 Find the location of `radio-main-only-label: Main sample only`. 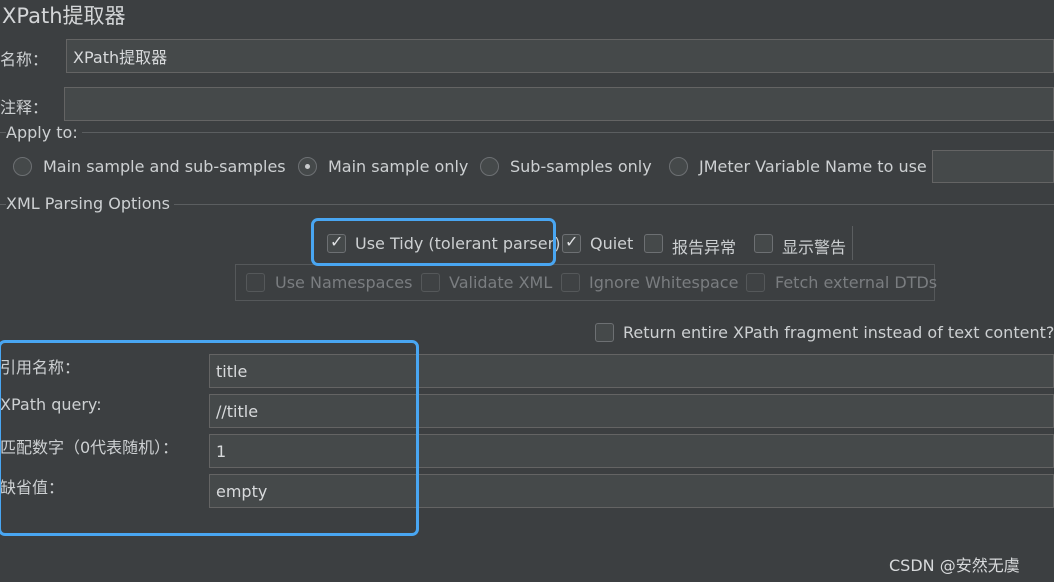

radio-main-only-label: Main sample only is located at coordinates (398, 166).